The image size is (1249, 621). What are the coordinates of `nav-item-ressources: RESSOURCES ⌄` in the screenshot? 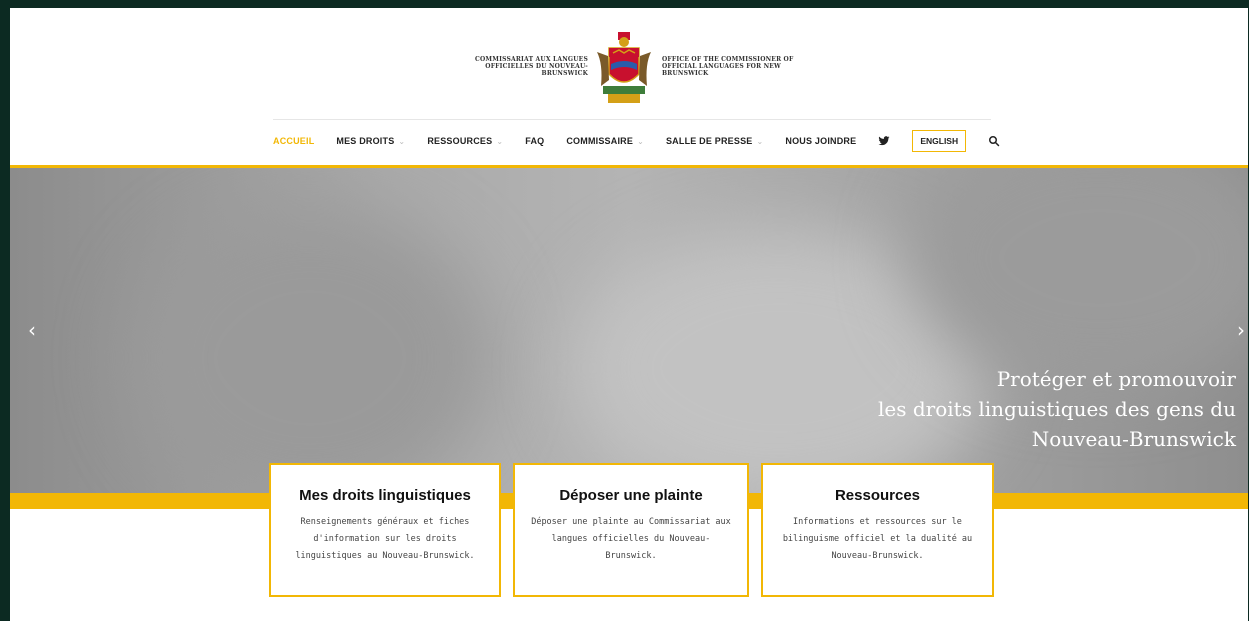 It's located at (465, 141).